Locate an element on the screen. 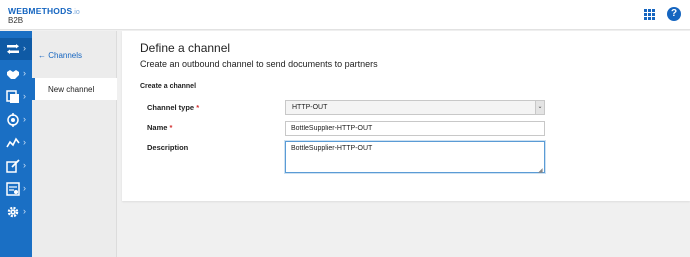  channel-type-select: HTTP-OUT ⌄ is located at coordinates (415, 107).